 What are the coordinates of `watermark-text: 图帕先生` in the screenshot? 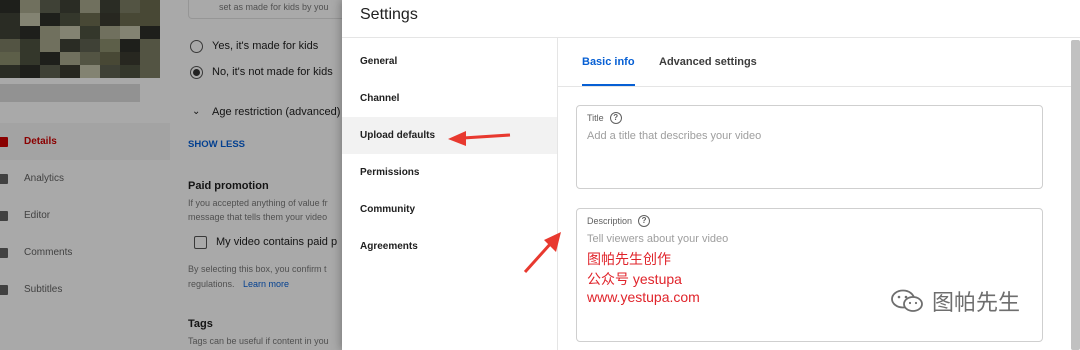 It's located at (976, 302).